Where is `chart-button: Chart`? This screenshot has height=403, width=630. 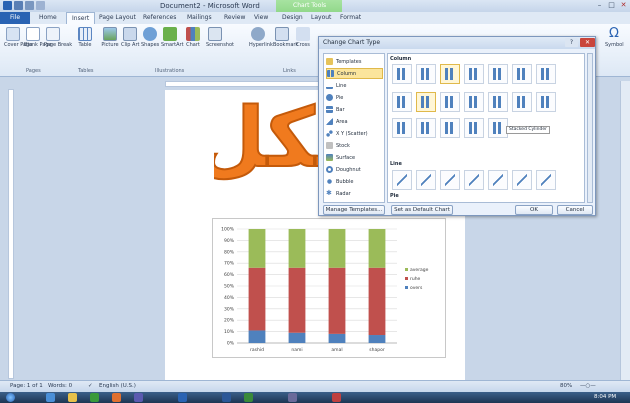
chart-button: Chart is located at coordinates (193, 37).